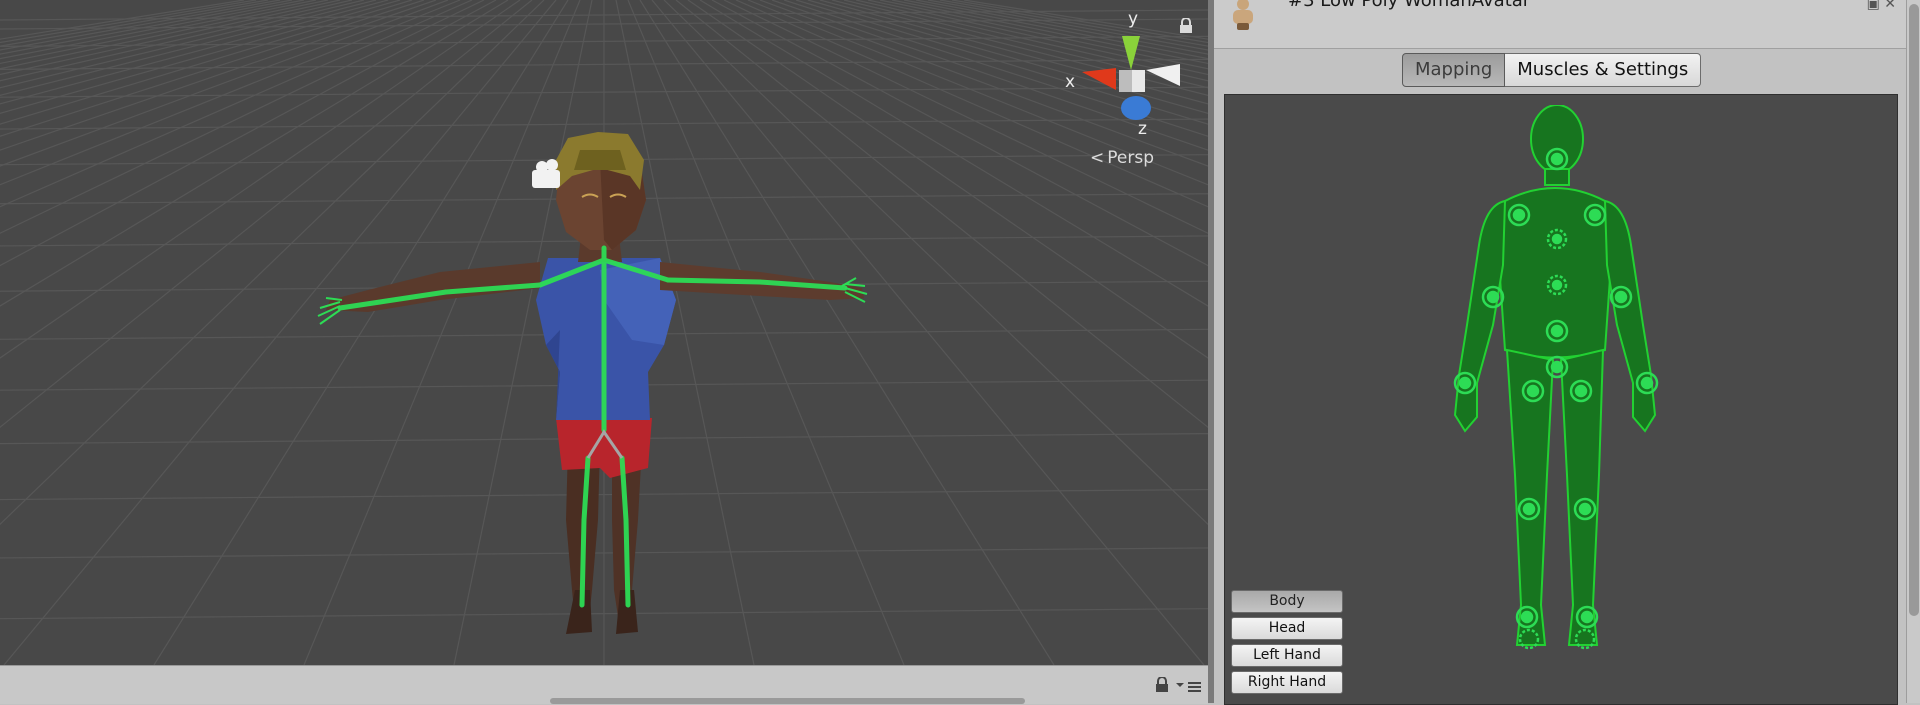 This screenshot has height=705, width=1920. I want to click on tab-mapping: Mapping, so click(1454, 70).